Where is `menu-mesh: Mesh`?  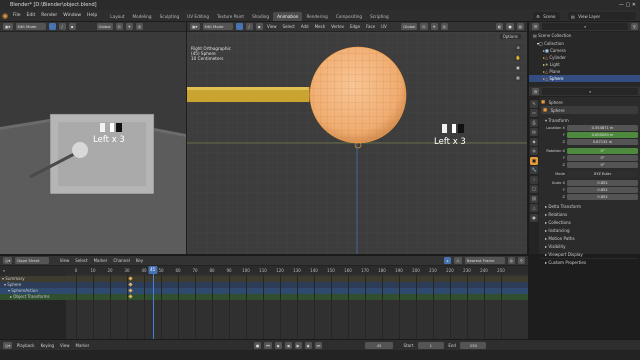
menu-mesh: Mesh is located at coordinates (320, 26).